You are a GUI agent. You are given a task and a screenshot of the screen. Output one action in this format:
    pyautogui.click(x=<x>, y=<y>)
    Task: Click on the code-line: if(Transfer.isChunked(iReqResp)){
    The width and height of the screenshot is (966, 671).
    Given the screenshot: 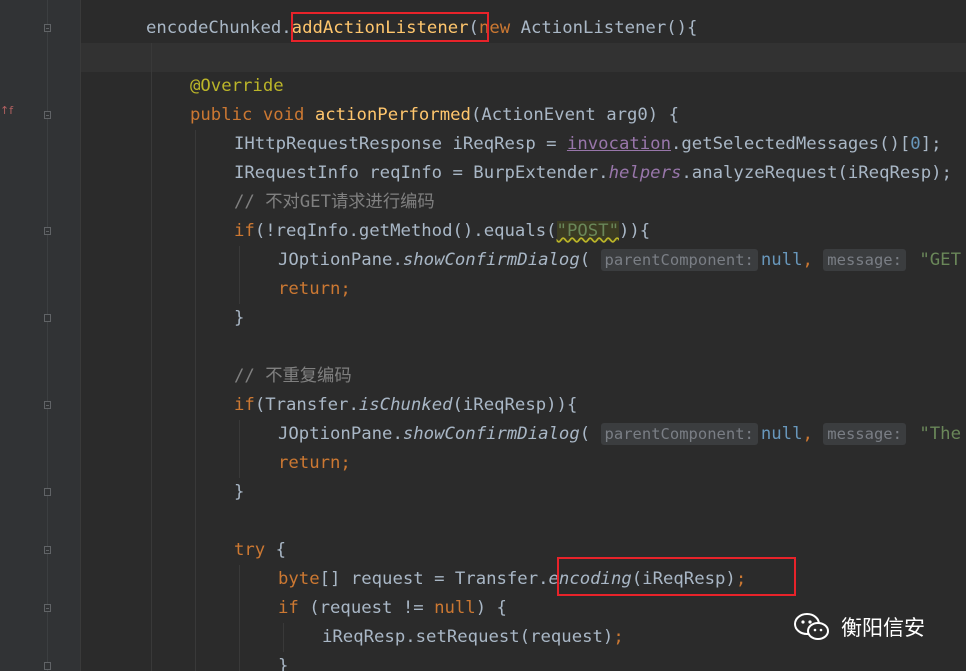 What is the action you would take?
    pyautogui.click(x=405, y=405)
    